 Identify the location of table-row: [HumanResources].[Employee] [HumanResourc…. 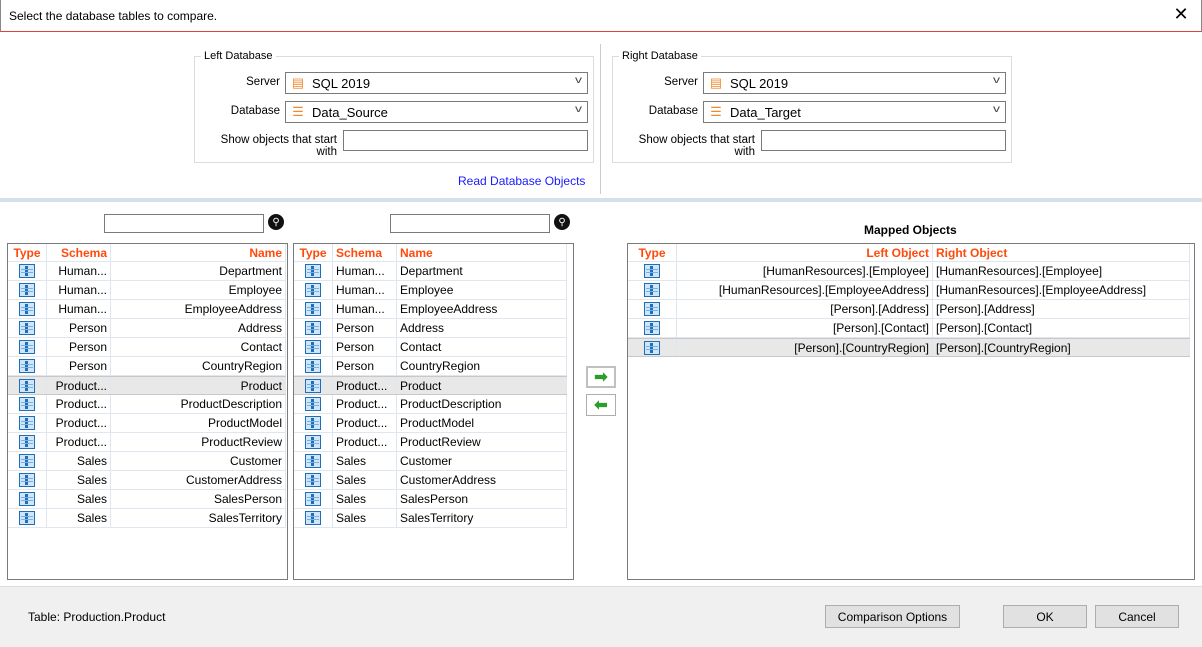
(909, 271).